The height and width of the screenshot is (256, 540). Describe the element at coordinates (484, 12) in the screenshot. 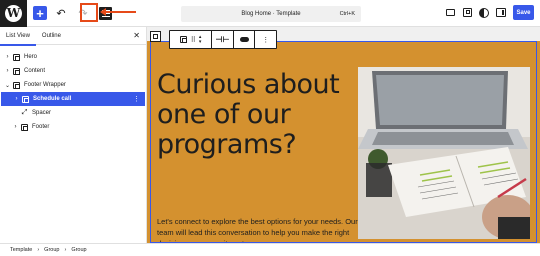

I see `styles-icon` at that location.